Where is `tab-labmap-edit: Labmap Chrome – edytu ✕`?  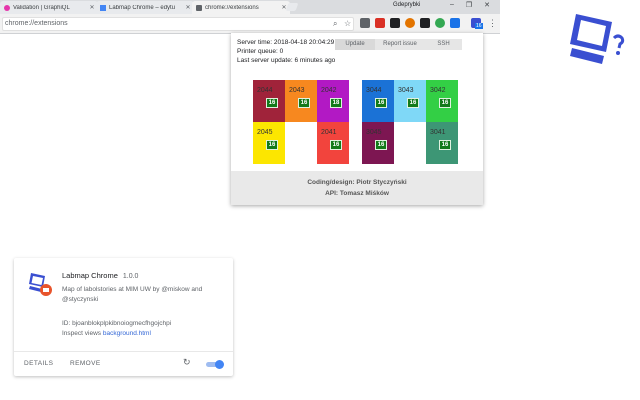 tab-labmap-edit: Labmap Chrome – edytu ✕ is located at coordinates (145, 7).